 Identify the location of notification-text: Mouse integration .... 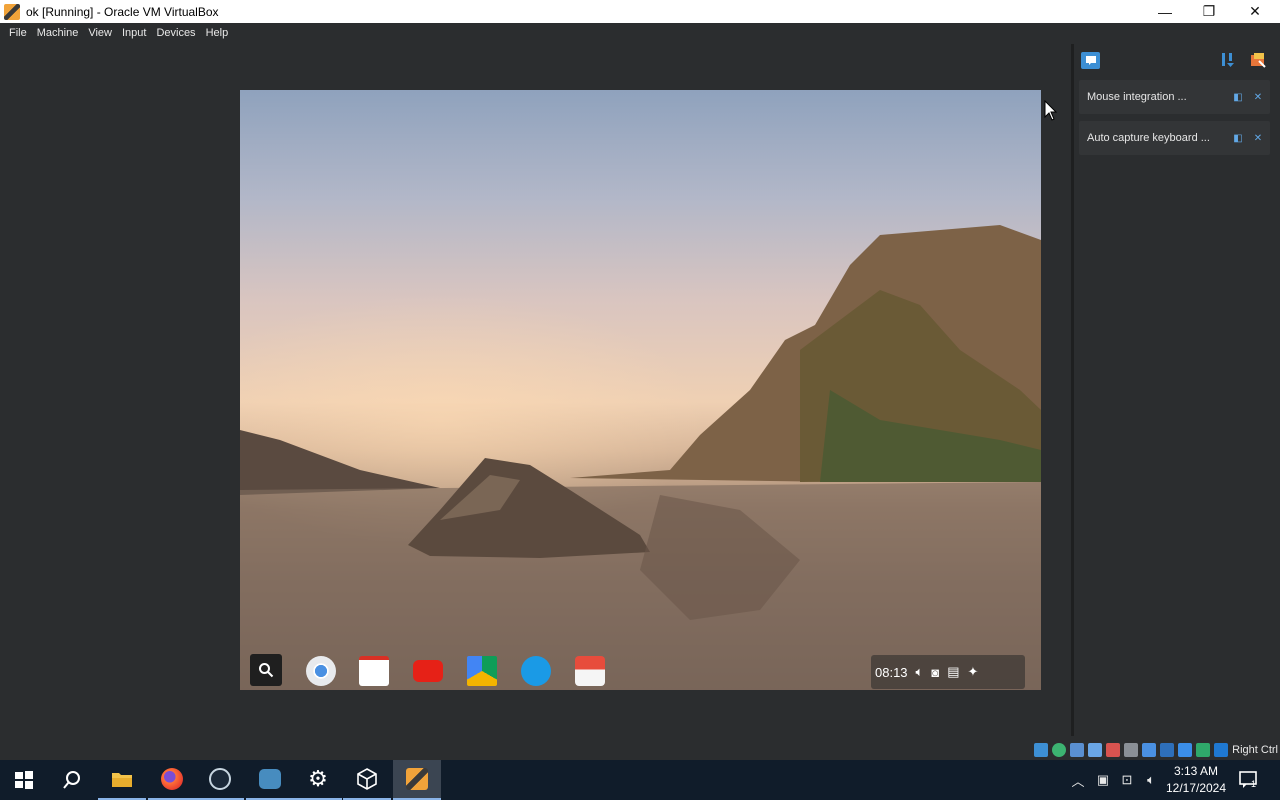
(1137, 97).